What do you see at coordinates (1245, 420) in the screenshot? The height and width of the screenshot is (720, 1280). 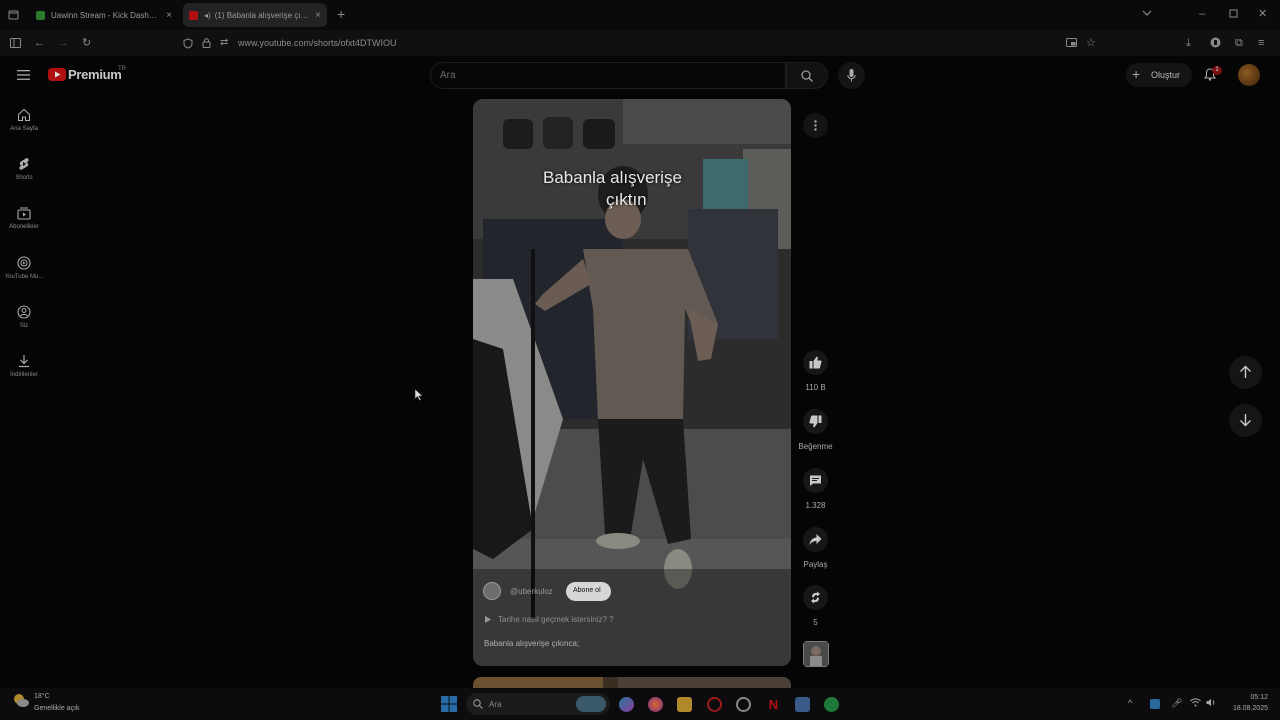 I see `next-short-button` at bounding box center [1245, 420].